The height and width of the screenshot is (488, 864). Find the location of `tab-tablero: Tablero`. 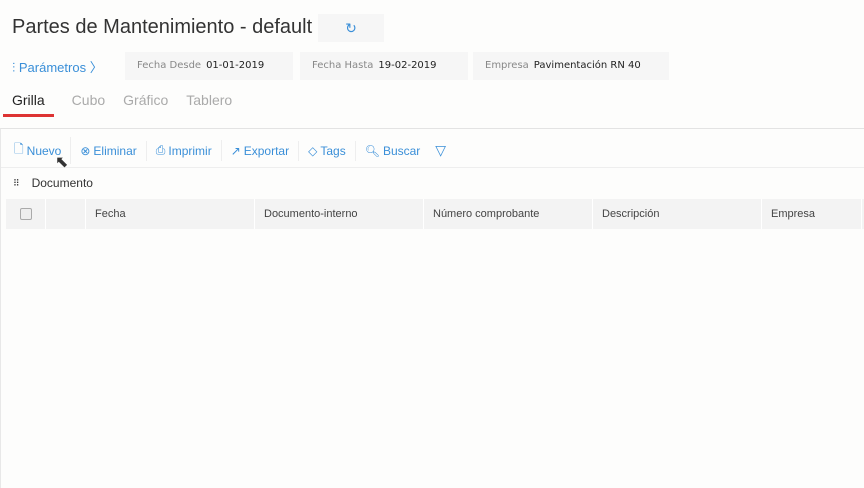

tab-tablero: Tablero is located at coordinates (209, 103).